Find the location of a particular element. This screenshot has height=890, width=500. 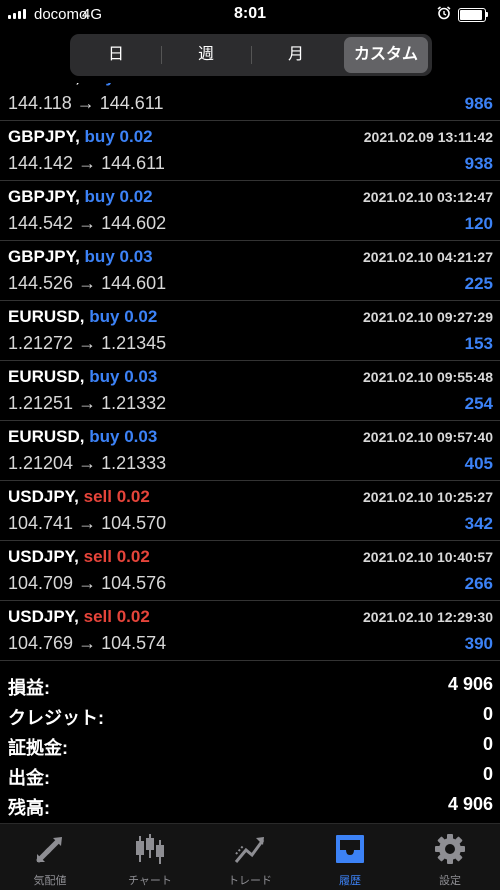

bottom-tab-bar: 気配値 チャート トレード 履歴 設定 is located at coordinates (250, 856).